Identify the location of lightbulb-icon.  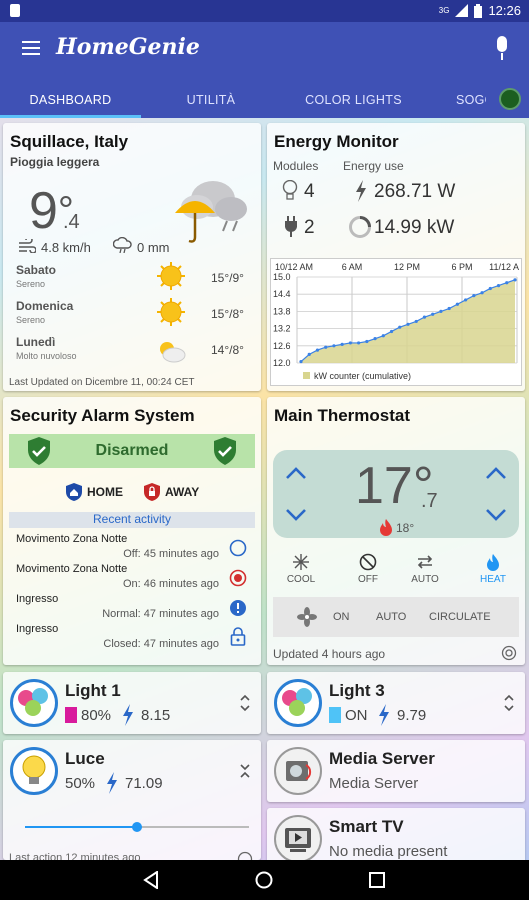
(290, 190).